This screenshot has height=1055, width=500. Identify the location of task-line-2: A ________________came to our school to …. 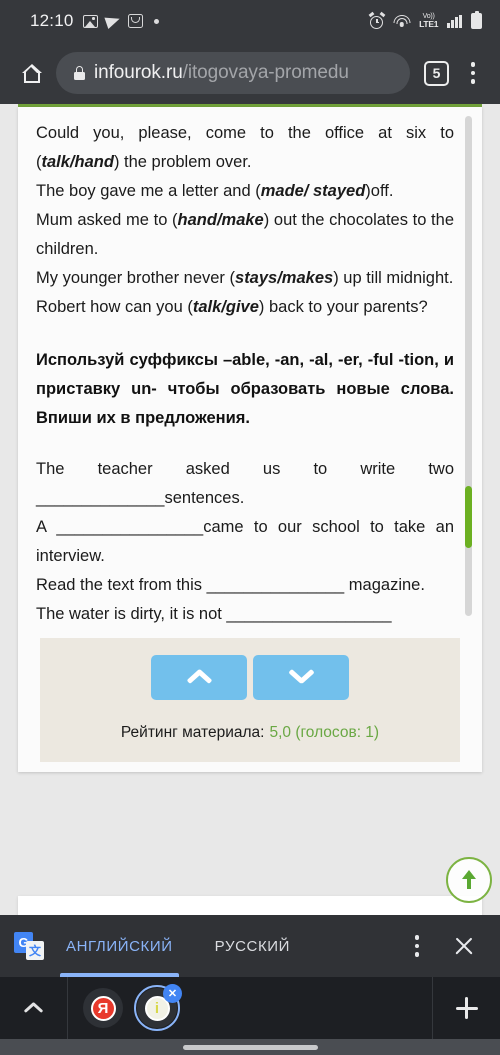
(245, 541).